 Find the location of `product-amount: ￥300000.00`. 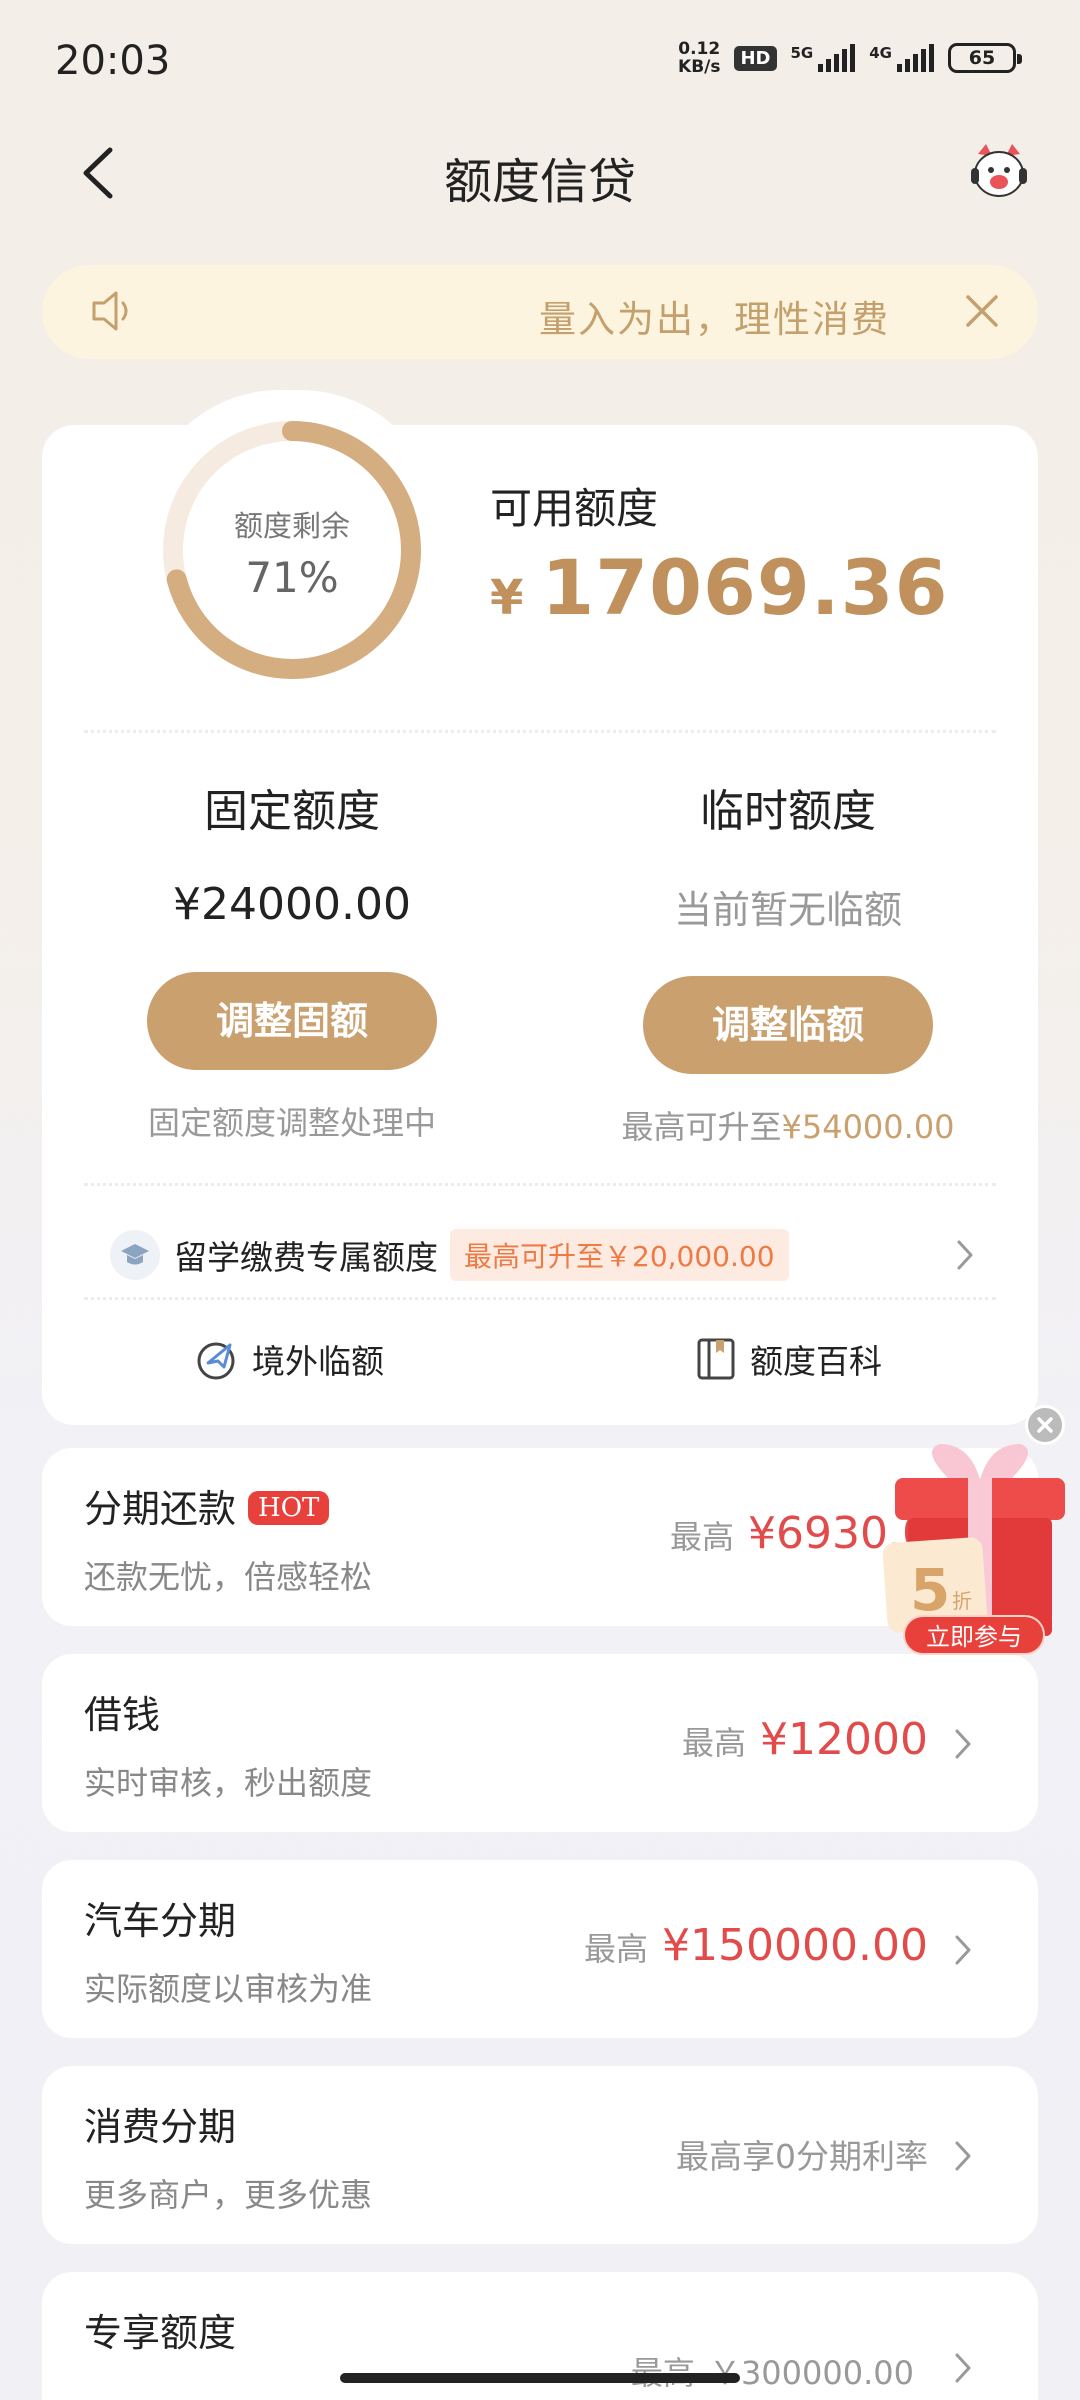

product-amount: ￥300000.00 is located at coordinates (811, 2373).